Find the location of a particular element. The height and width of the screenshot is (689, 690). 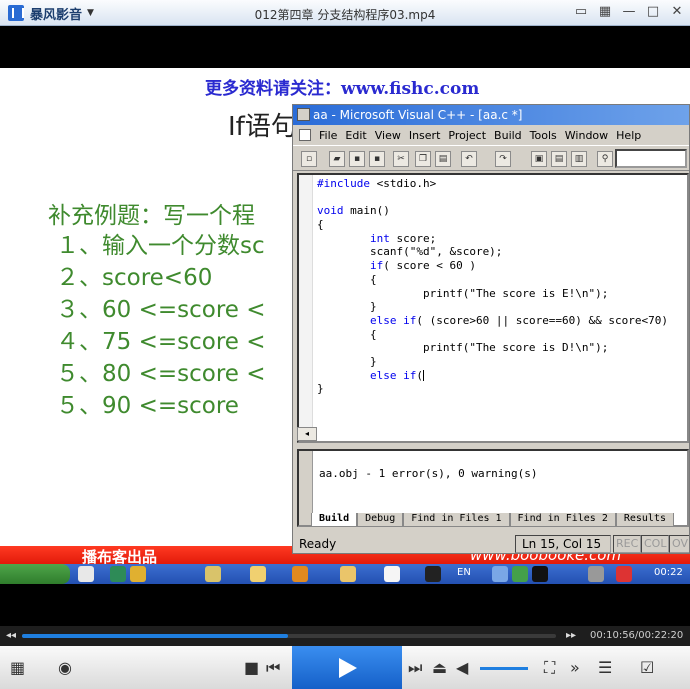

video-taskbar: EN 00:22 is located at coordinates (345, 574).